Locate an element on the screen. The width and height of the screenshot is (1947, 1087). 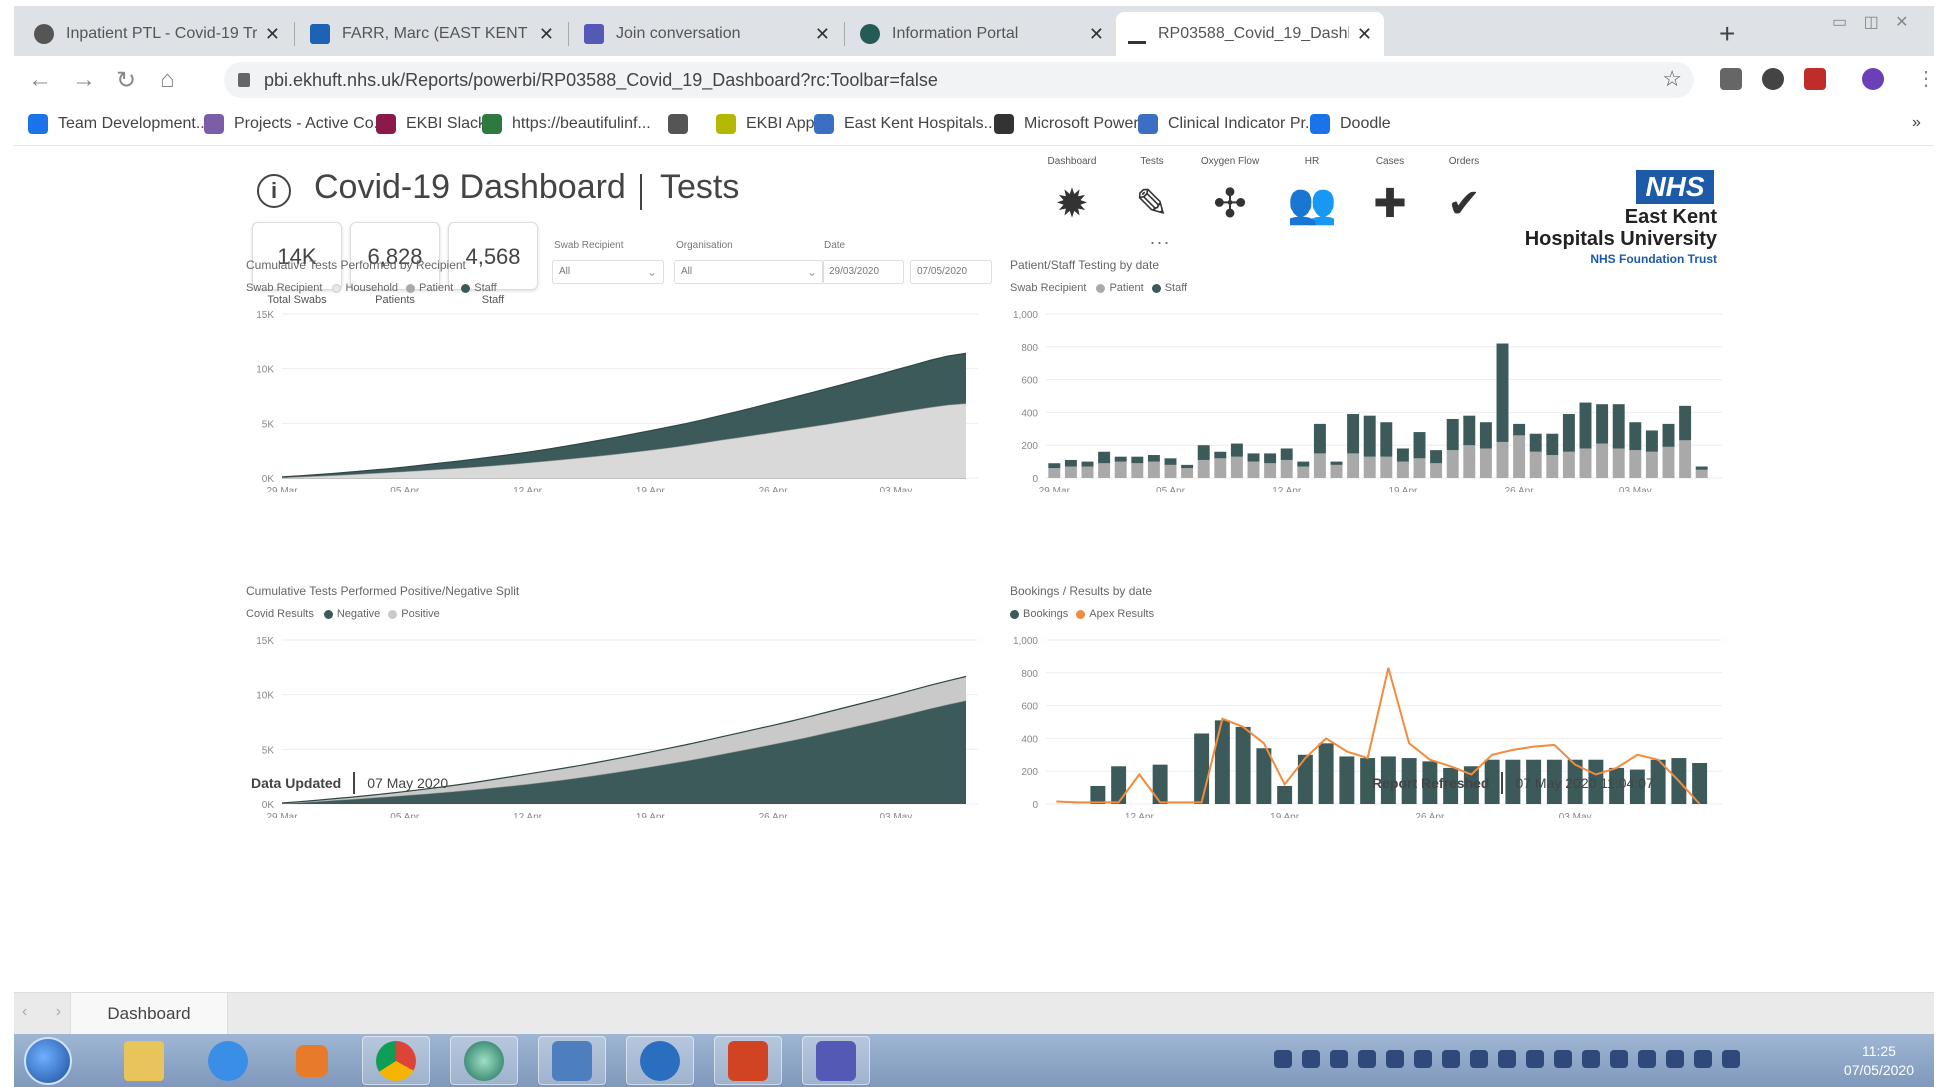
page-tab-dashboard: Dashboard is located at coordinates (149, 1014).